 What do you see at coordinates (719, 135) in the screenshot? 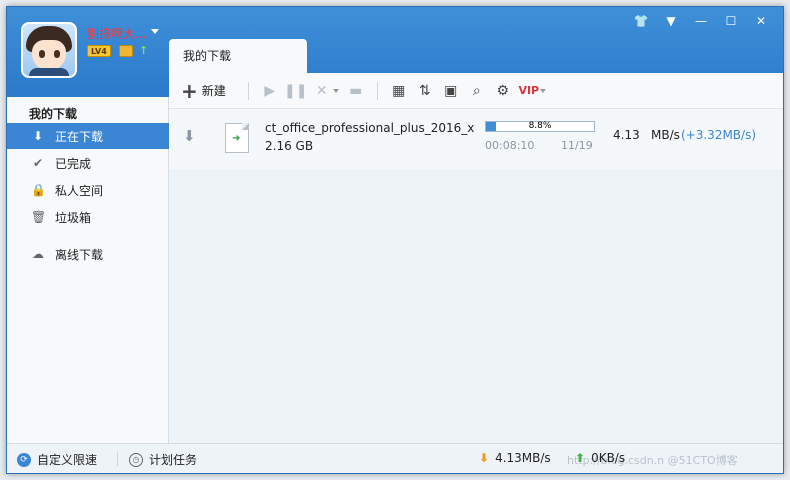
I see `speed-acceleration: (+3.32MB/s)` at bounding box center [719, 135].